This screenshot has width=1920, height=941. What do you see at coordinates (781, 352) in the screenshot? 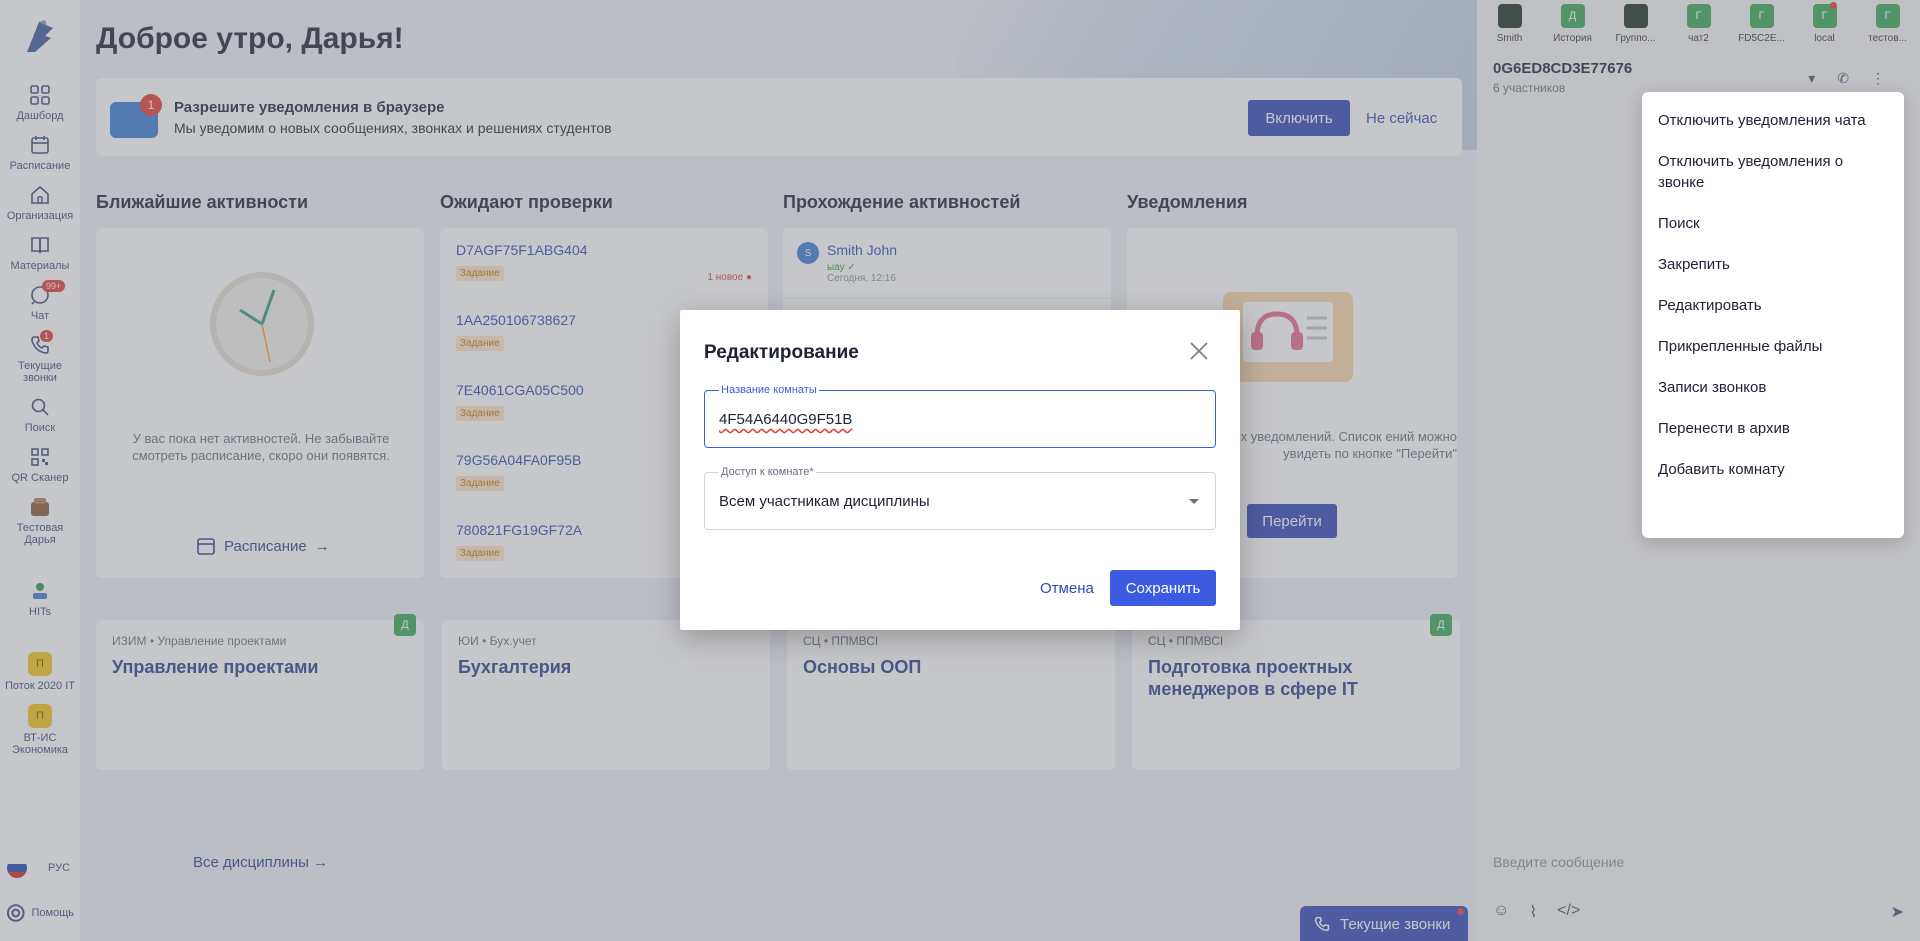
I see `modal-title: Редактирование` at bounding box center [781, 352].